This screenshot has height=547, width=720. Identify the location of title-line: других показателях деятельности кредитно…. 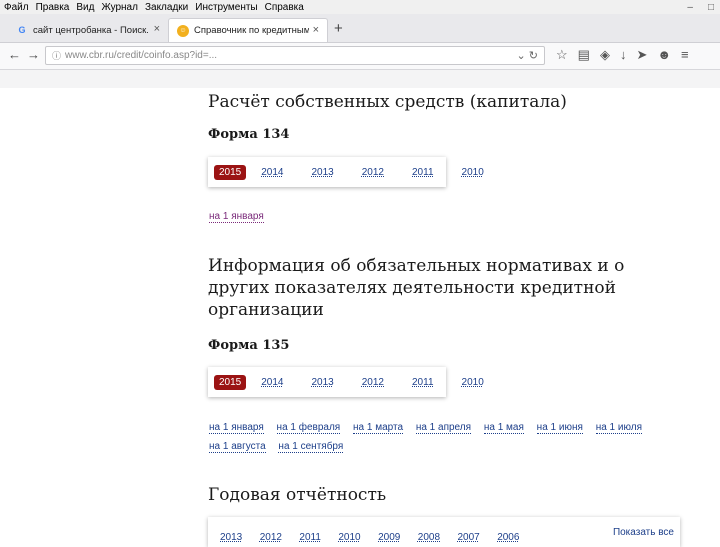
(412, 288).